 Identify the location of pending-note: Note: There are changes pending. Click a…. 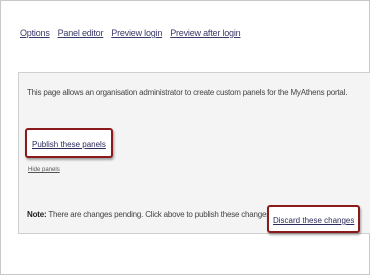
(149, 214).